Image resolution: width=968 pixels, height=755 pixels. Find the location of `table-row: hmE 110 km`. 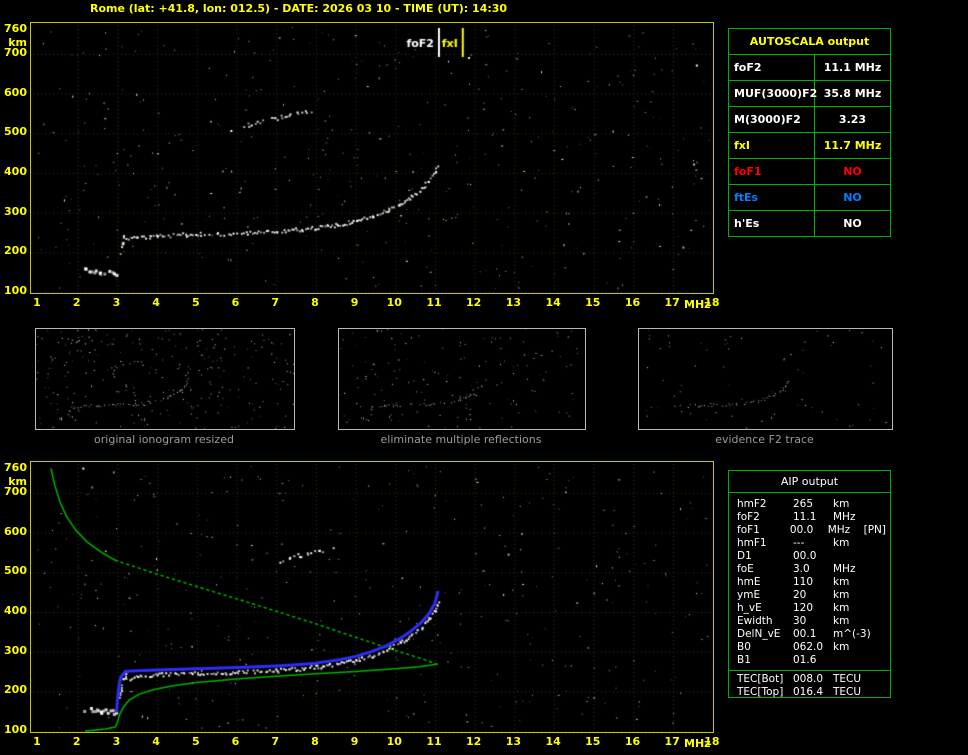

table-row: hmE 110 km is located at coordinates (811, 582).